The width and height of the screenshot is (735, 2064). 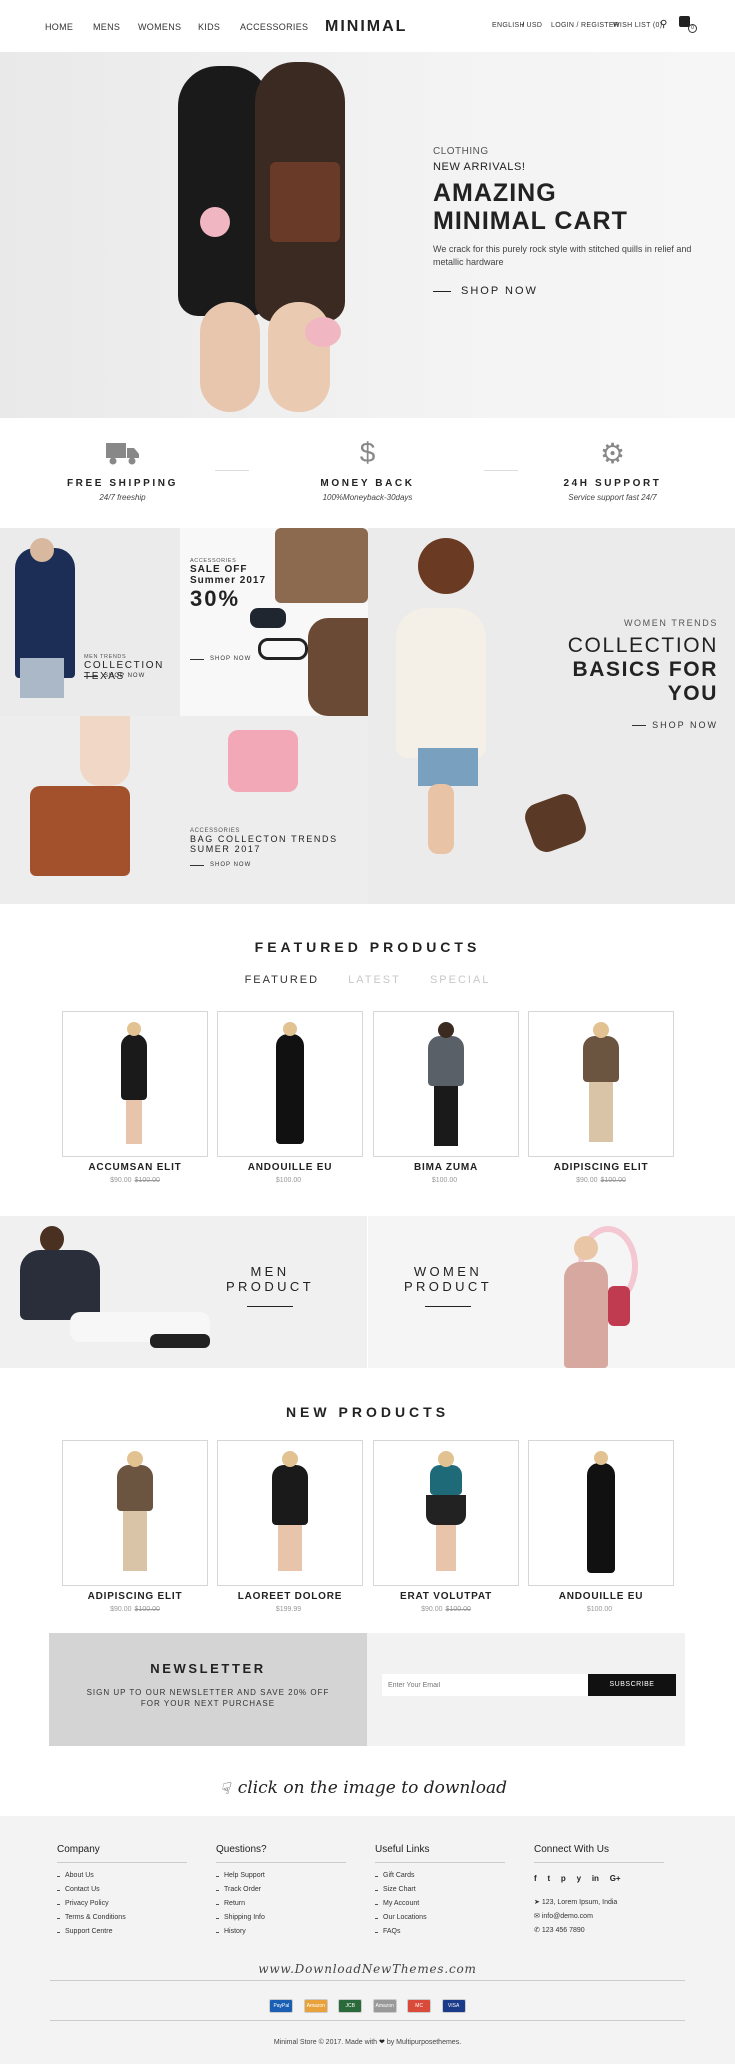 I want to click on footer-link: Gift Cards, so click(x=440, y=1876).